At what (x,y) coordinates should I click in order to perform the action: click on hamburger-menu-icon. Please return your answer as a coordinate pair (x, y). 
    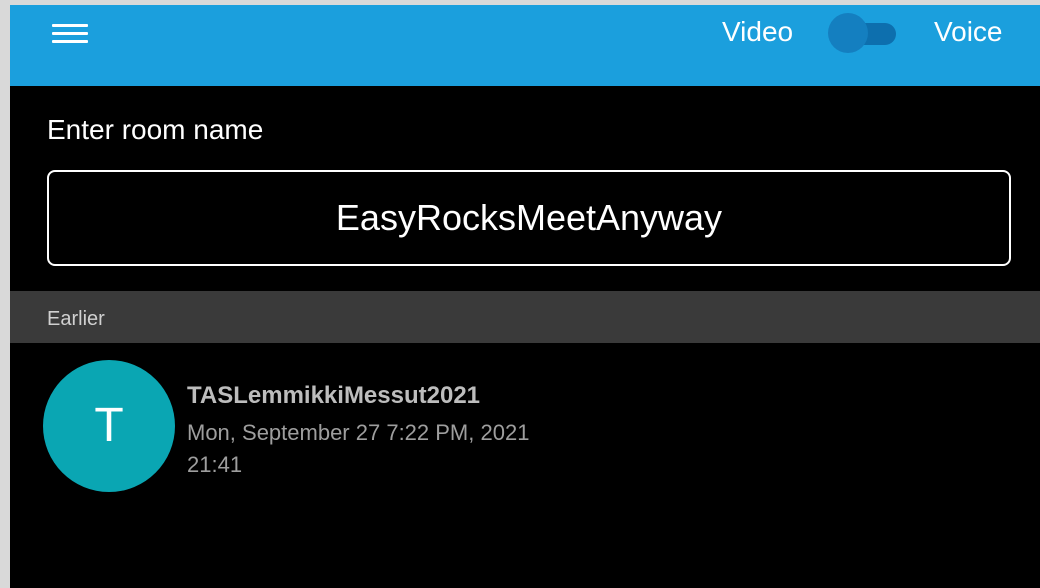
    Looking at the image, I should click on (70, 33).